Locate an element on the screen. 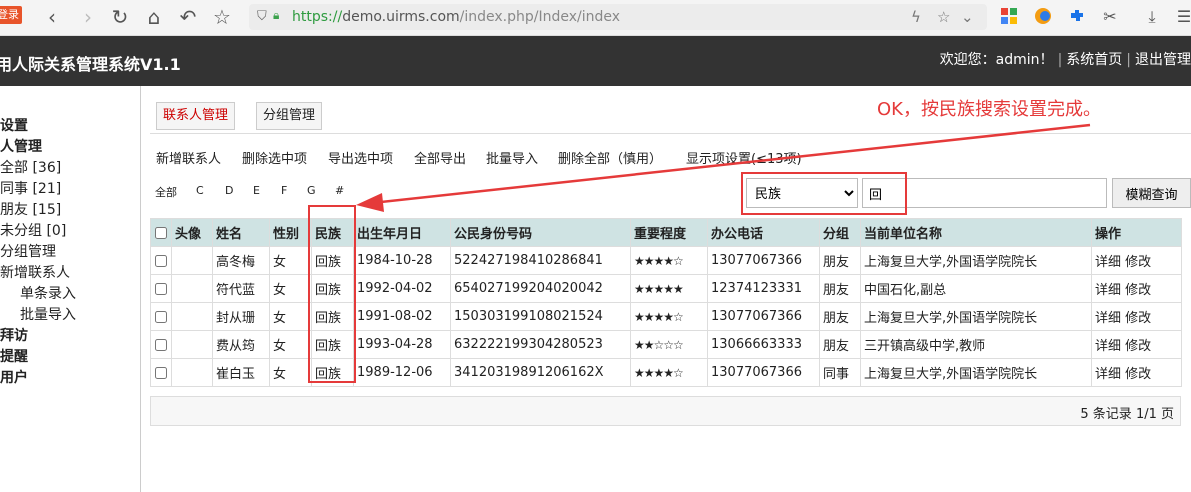 This screenshot has height=492, width=1191. annotation-arrow is located at coordinates (723, 167).